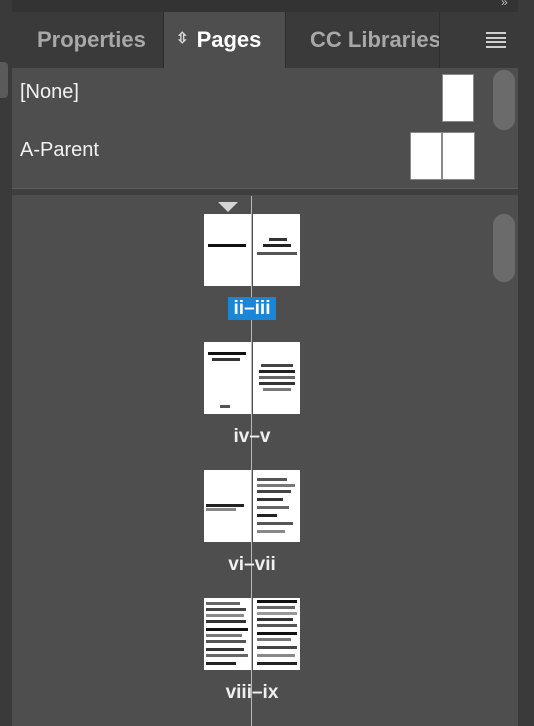  I want to click on parent-item-label: [None], so click(49, 92).